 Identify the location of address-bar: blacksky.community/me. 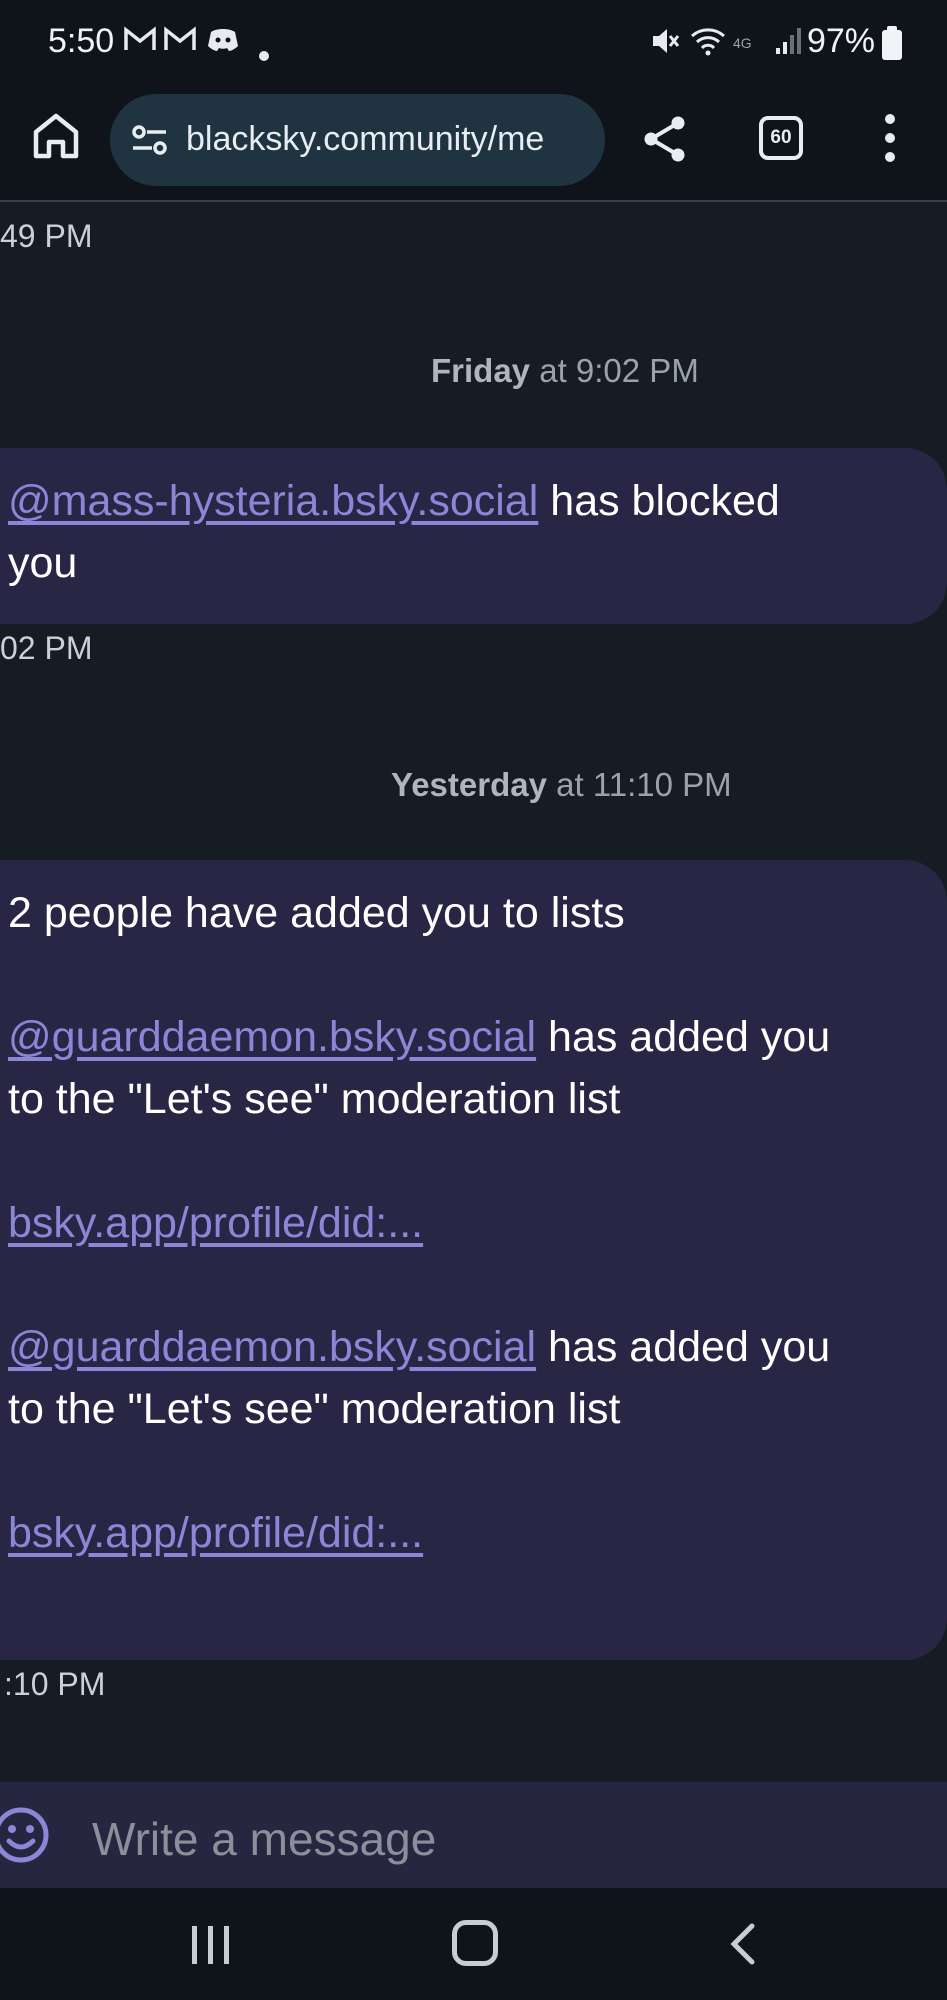
(357, 140).